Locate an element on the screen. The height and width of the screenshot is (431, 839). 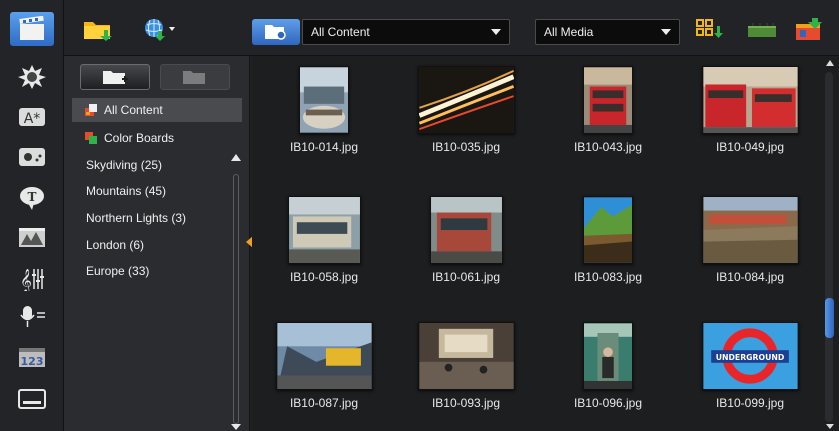
thumbnail-image: UNDERGROUND is located at coordinates (750, 356).